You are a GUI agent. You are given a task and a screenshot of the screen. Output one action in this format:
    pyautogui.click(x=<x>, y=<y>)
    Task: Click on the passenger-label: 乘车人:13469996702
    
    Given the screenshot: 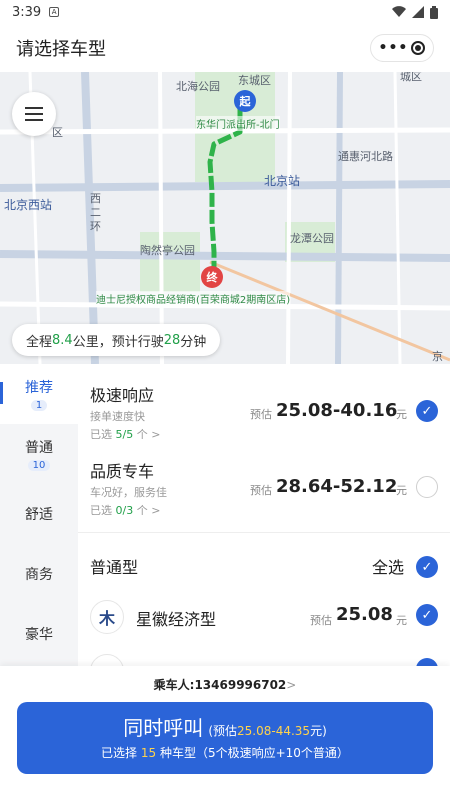 What is the action you would take?
    pyautogui.click(x=220, y=685)
    